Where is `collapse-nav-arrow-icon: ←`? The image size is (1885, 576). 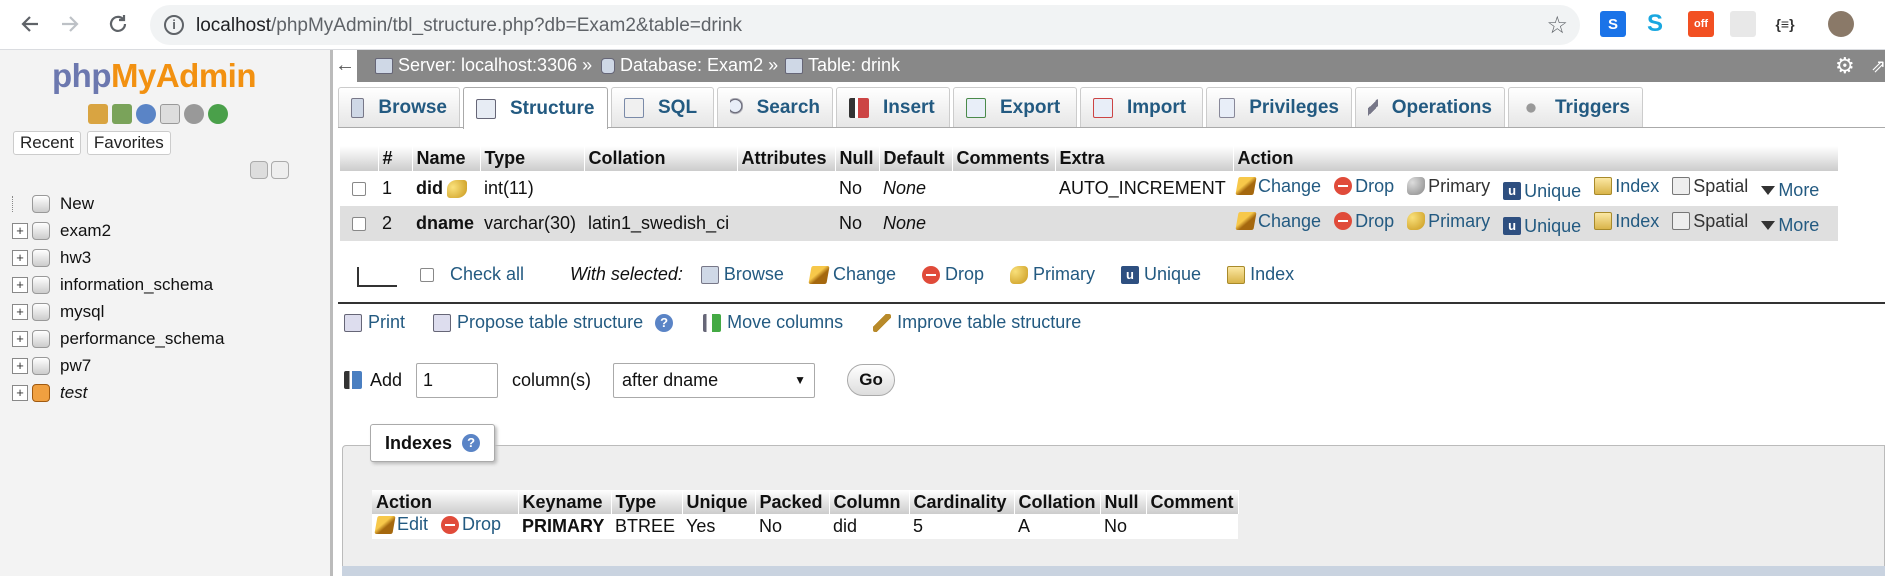
collapse-nav-arrow-icon: ← is located at coordinates (345, 66).